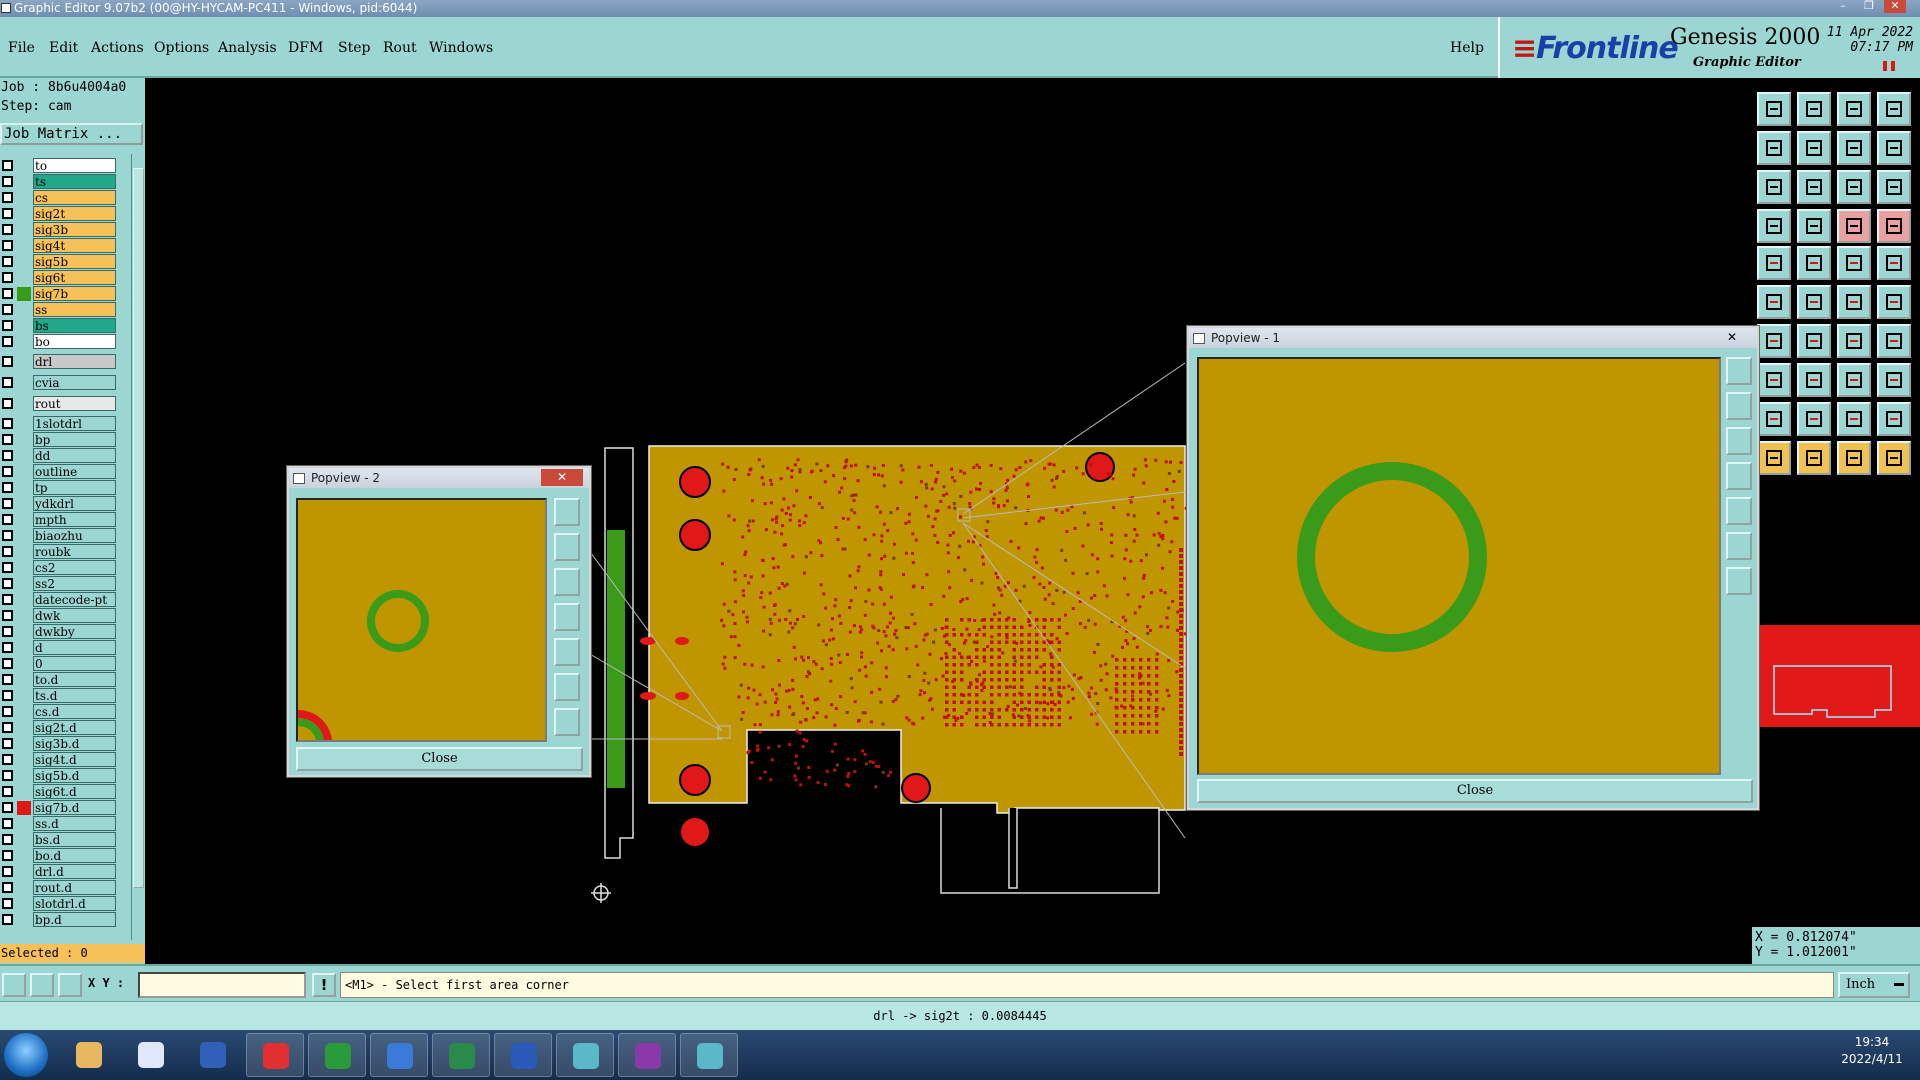 This screenshot has height=1080, width=1920. What do you see at coordinates (74, 663) in the screenshot?
I see `layer-name: 0` at bounding box center [74, 663].